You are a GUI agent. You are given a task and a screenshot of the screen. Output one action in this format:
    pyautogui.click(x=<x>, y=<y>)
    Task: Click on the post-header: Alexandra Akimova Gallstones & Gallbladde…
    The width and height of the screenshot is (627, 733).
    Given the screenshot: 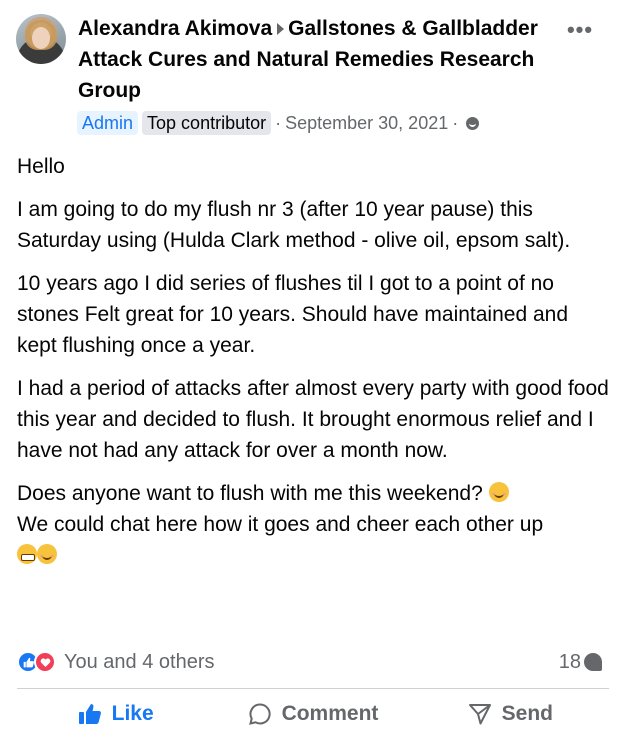 What is the action you would take?
    pyautogui.click(x=313, y=59)
    